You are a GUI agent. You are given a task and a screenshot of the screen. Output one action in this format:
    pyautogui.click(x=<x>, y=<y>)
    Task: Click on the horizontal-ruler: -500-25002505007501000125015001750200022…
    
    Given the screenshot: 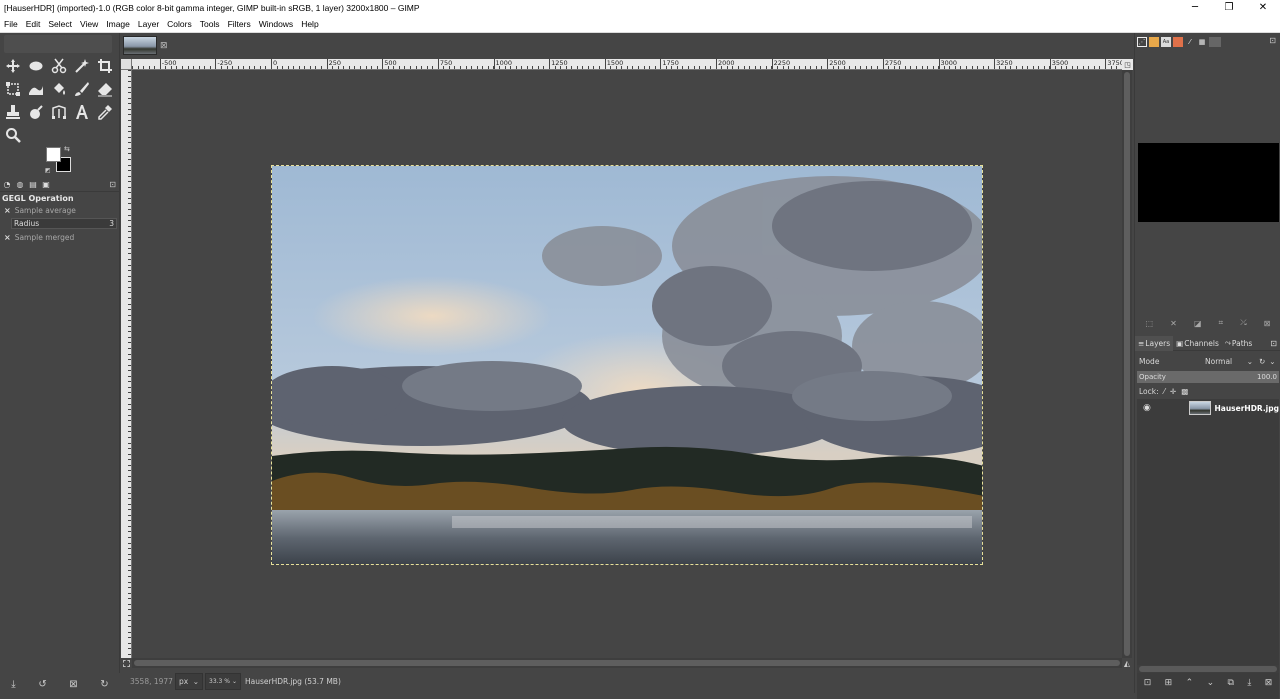 What is the action you would take?
    pyautogui.click(x=627, y=64)
    